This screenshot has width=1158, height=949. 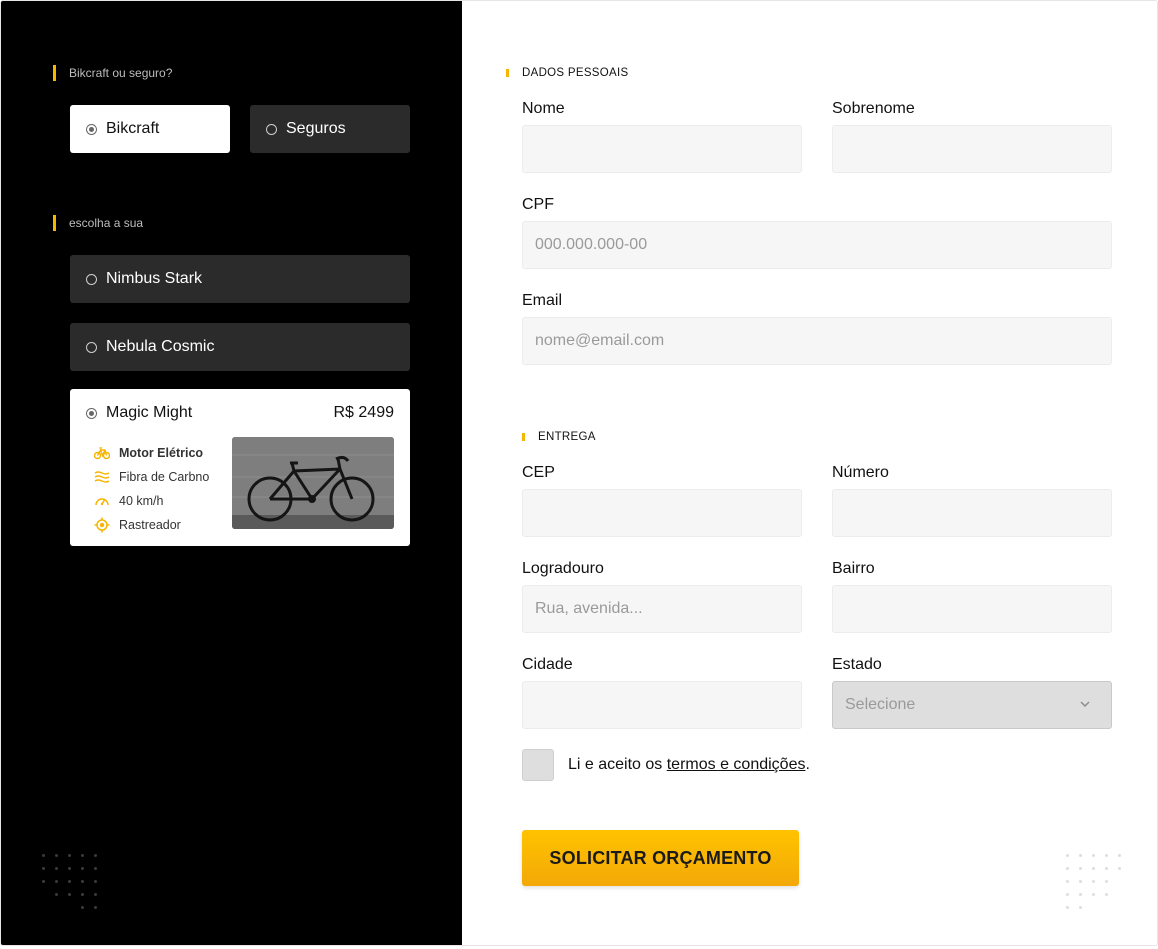 I want to click on numero-label: Número, so click(x=860, y=472).